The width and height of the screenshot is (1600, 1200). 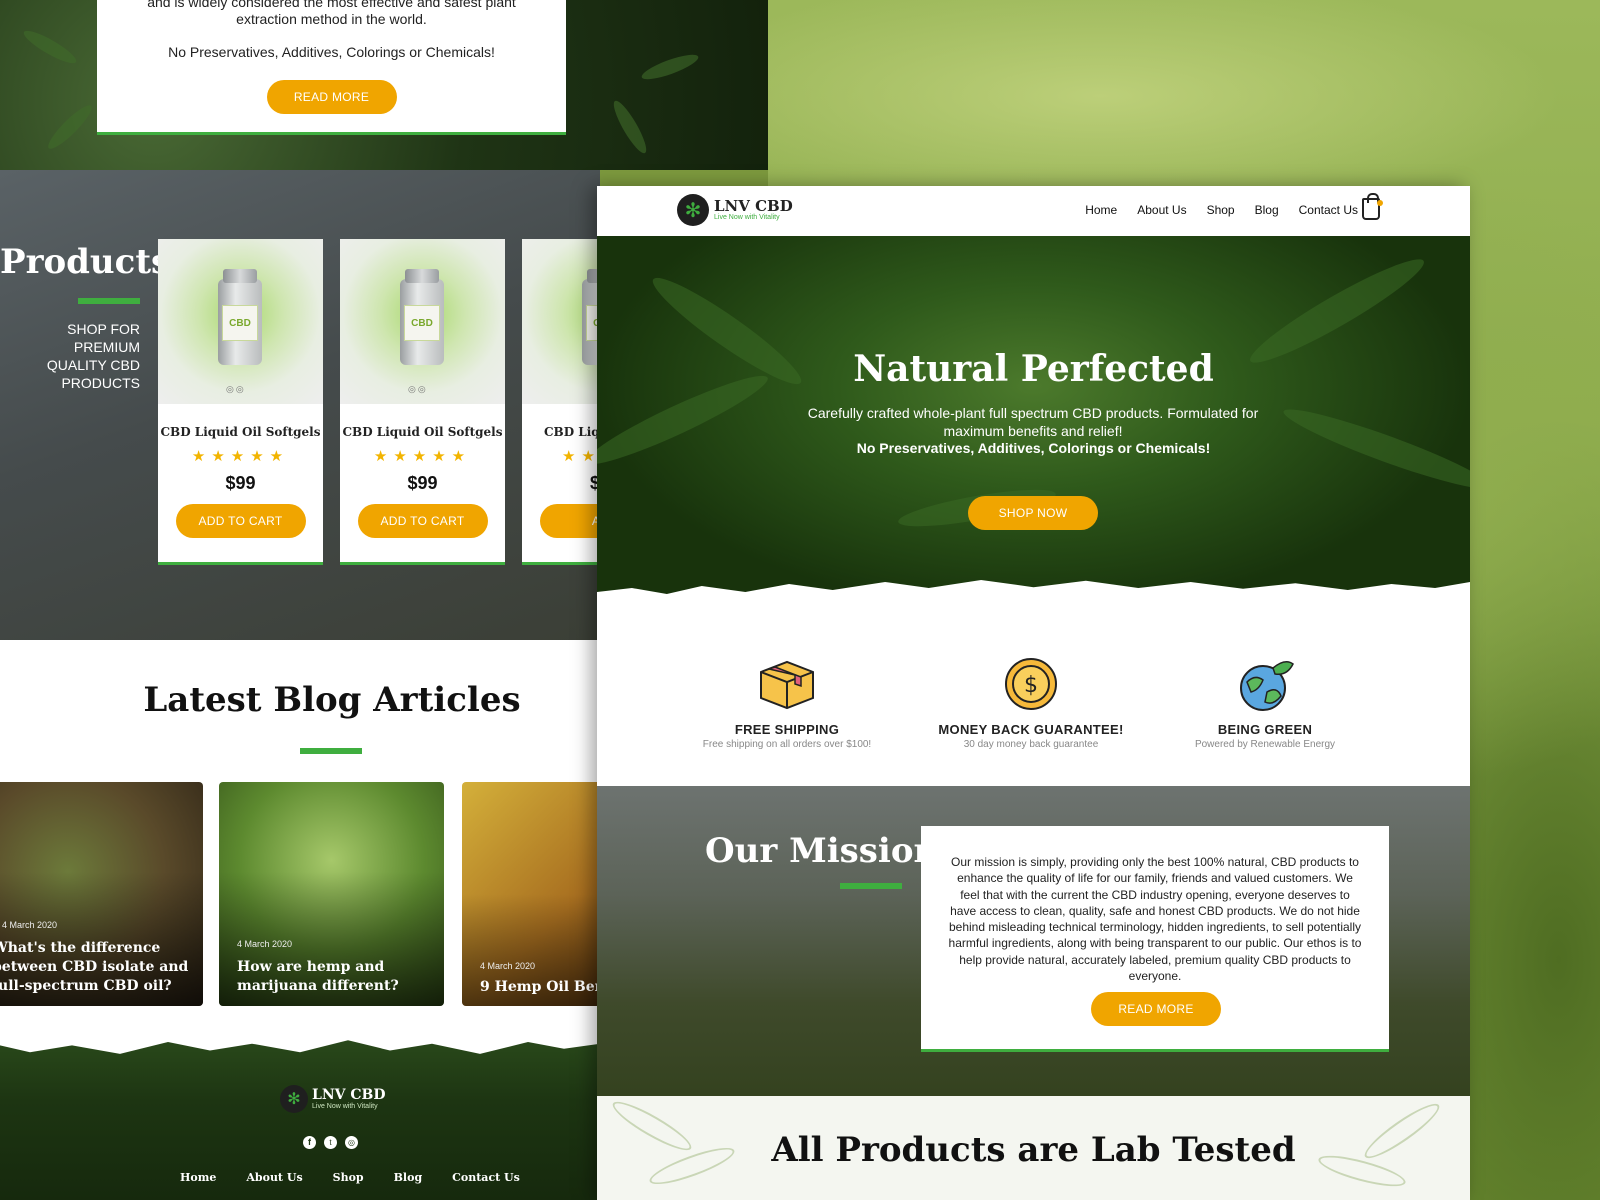 I want to click on feature-title: BEING GREEN, so click(x=1265, y=729).